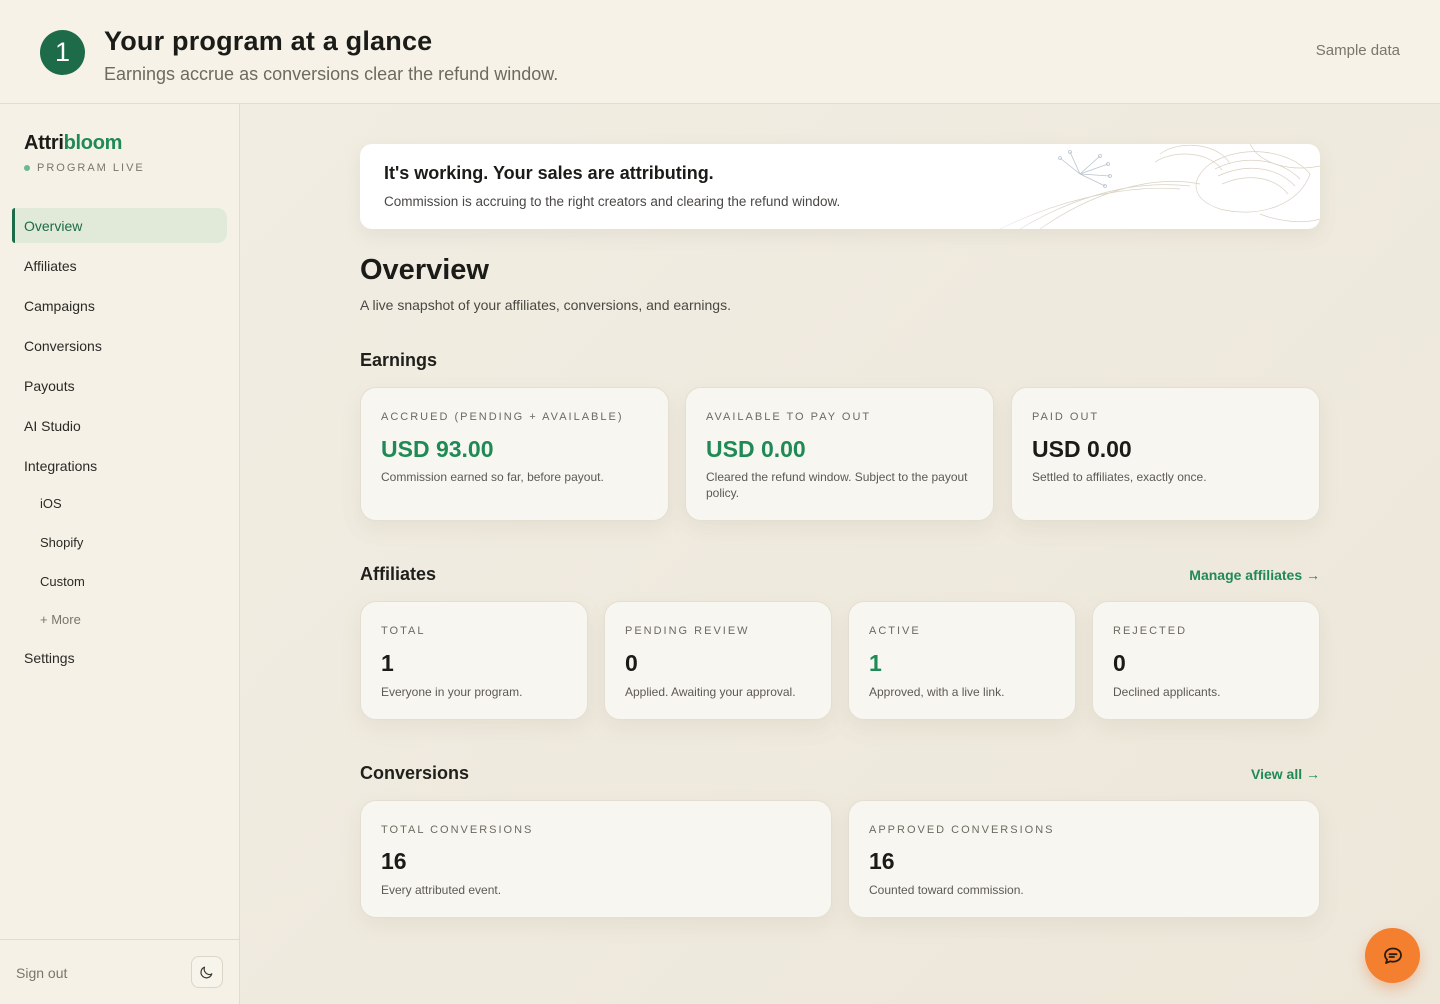 The image size is (1440, 1004). Describe the element at coordinates (41, 973) in the screenshot. I see `signout-button: Sign out` at that location.